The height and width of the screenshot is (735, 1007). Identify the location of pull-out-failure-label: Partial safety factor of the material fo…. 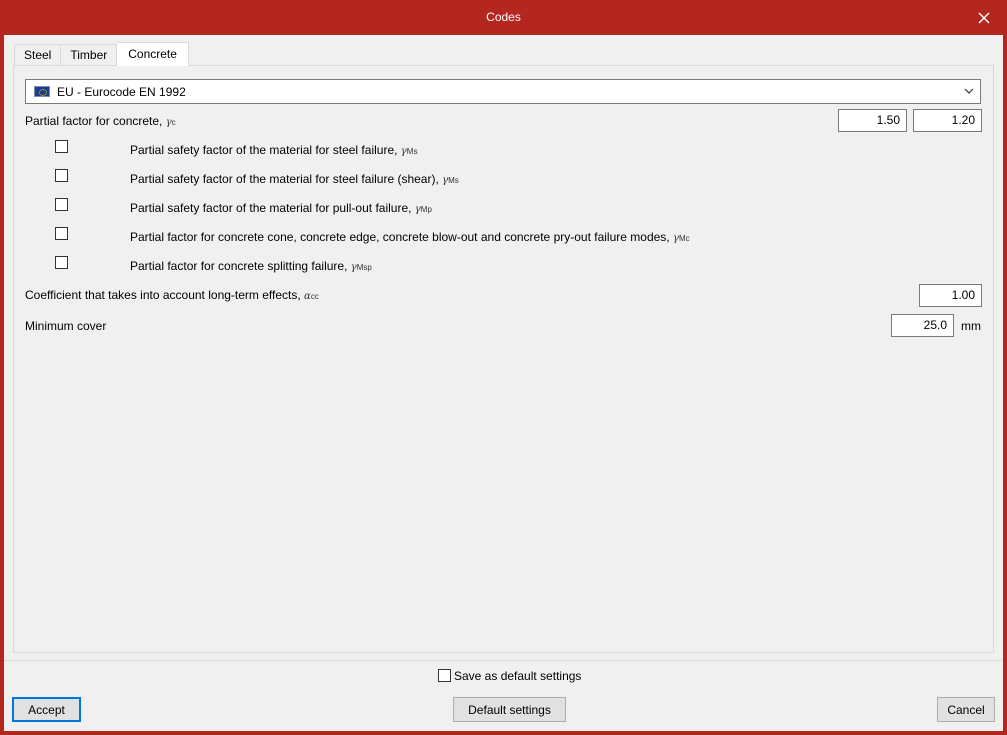
(281, 208).